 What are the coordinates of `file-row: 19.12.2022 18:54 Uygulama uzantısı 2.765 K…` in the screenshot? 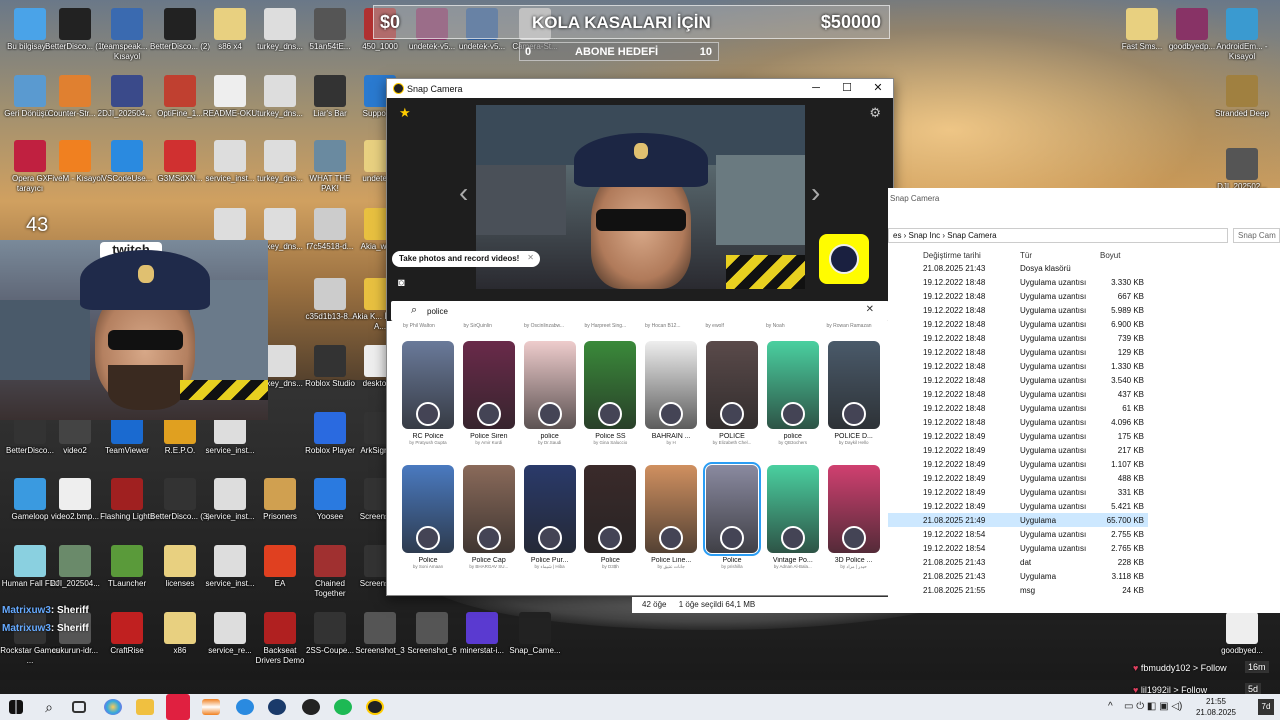 It's located at (1018, 548).